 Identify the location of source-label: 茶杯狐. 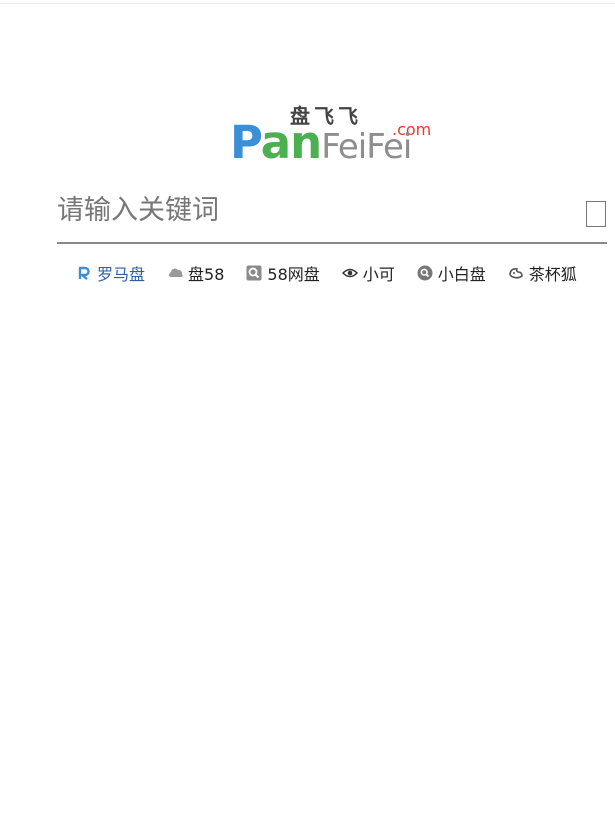
(552, 274).